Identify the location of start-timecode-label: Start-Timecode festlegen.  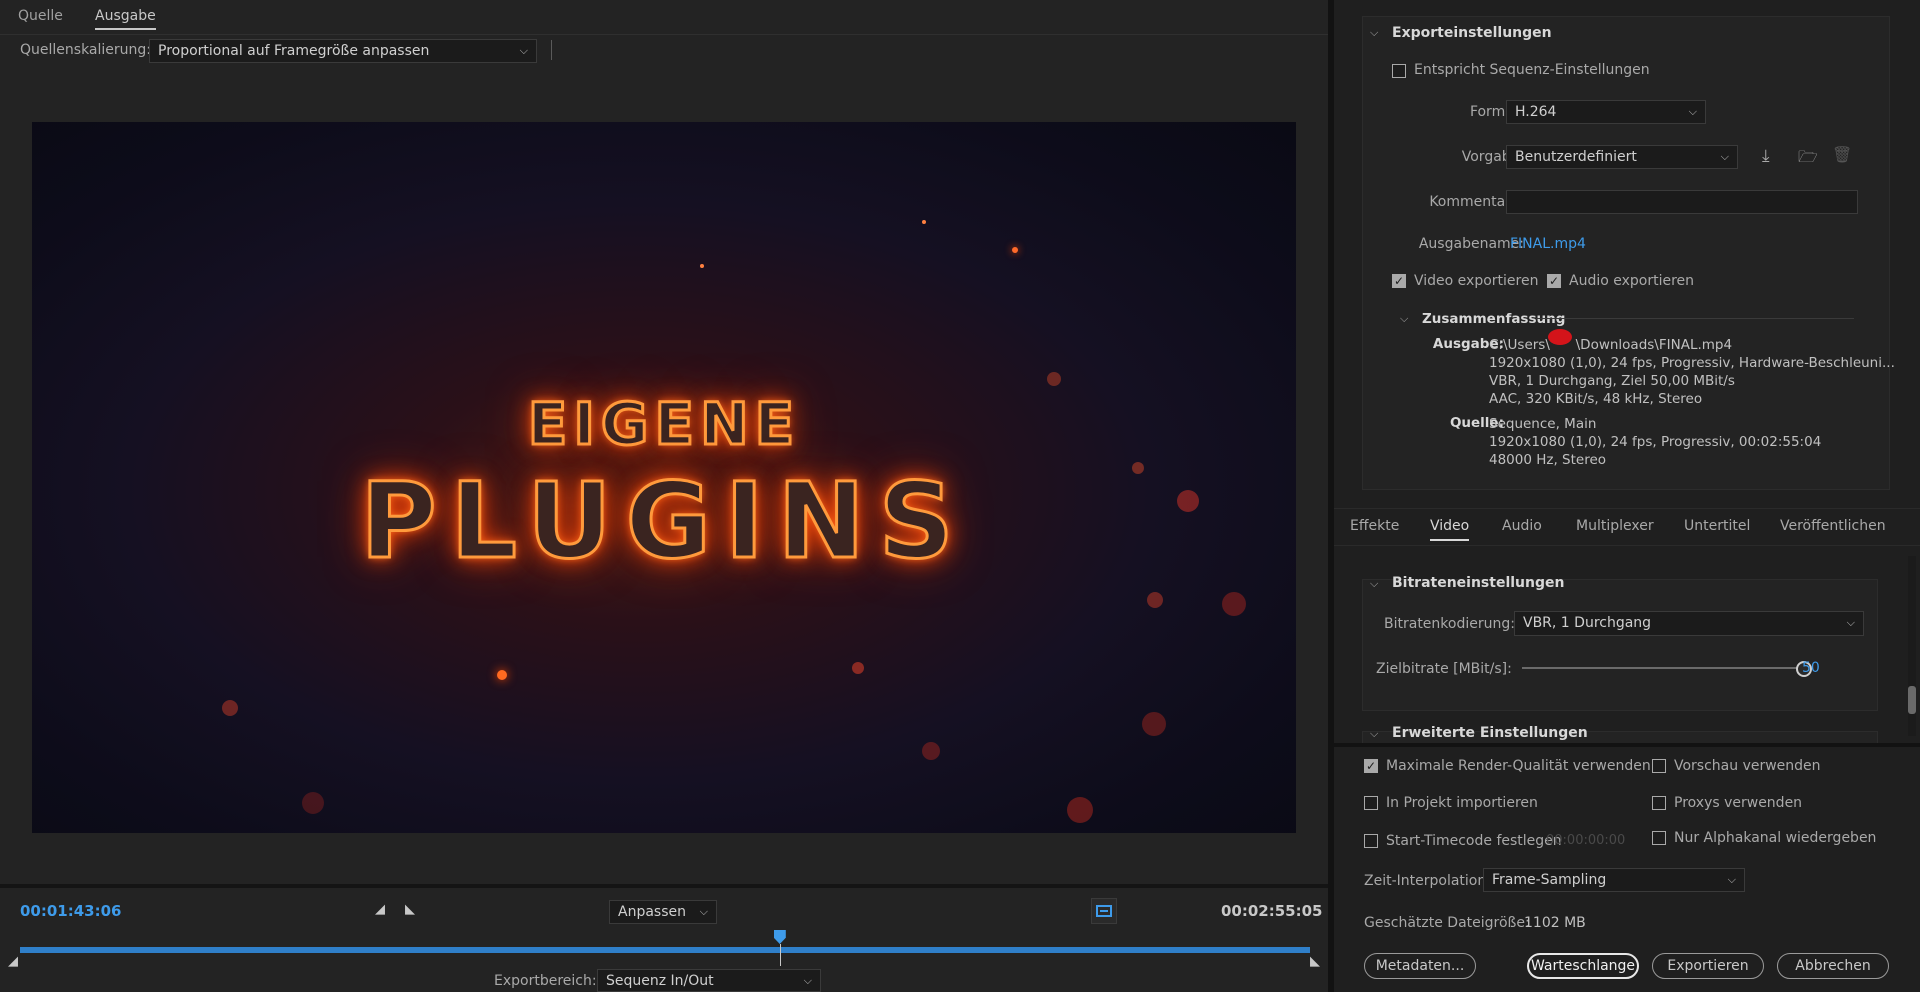
(1474, 841).